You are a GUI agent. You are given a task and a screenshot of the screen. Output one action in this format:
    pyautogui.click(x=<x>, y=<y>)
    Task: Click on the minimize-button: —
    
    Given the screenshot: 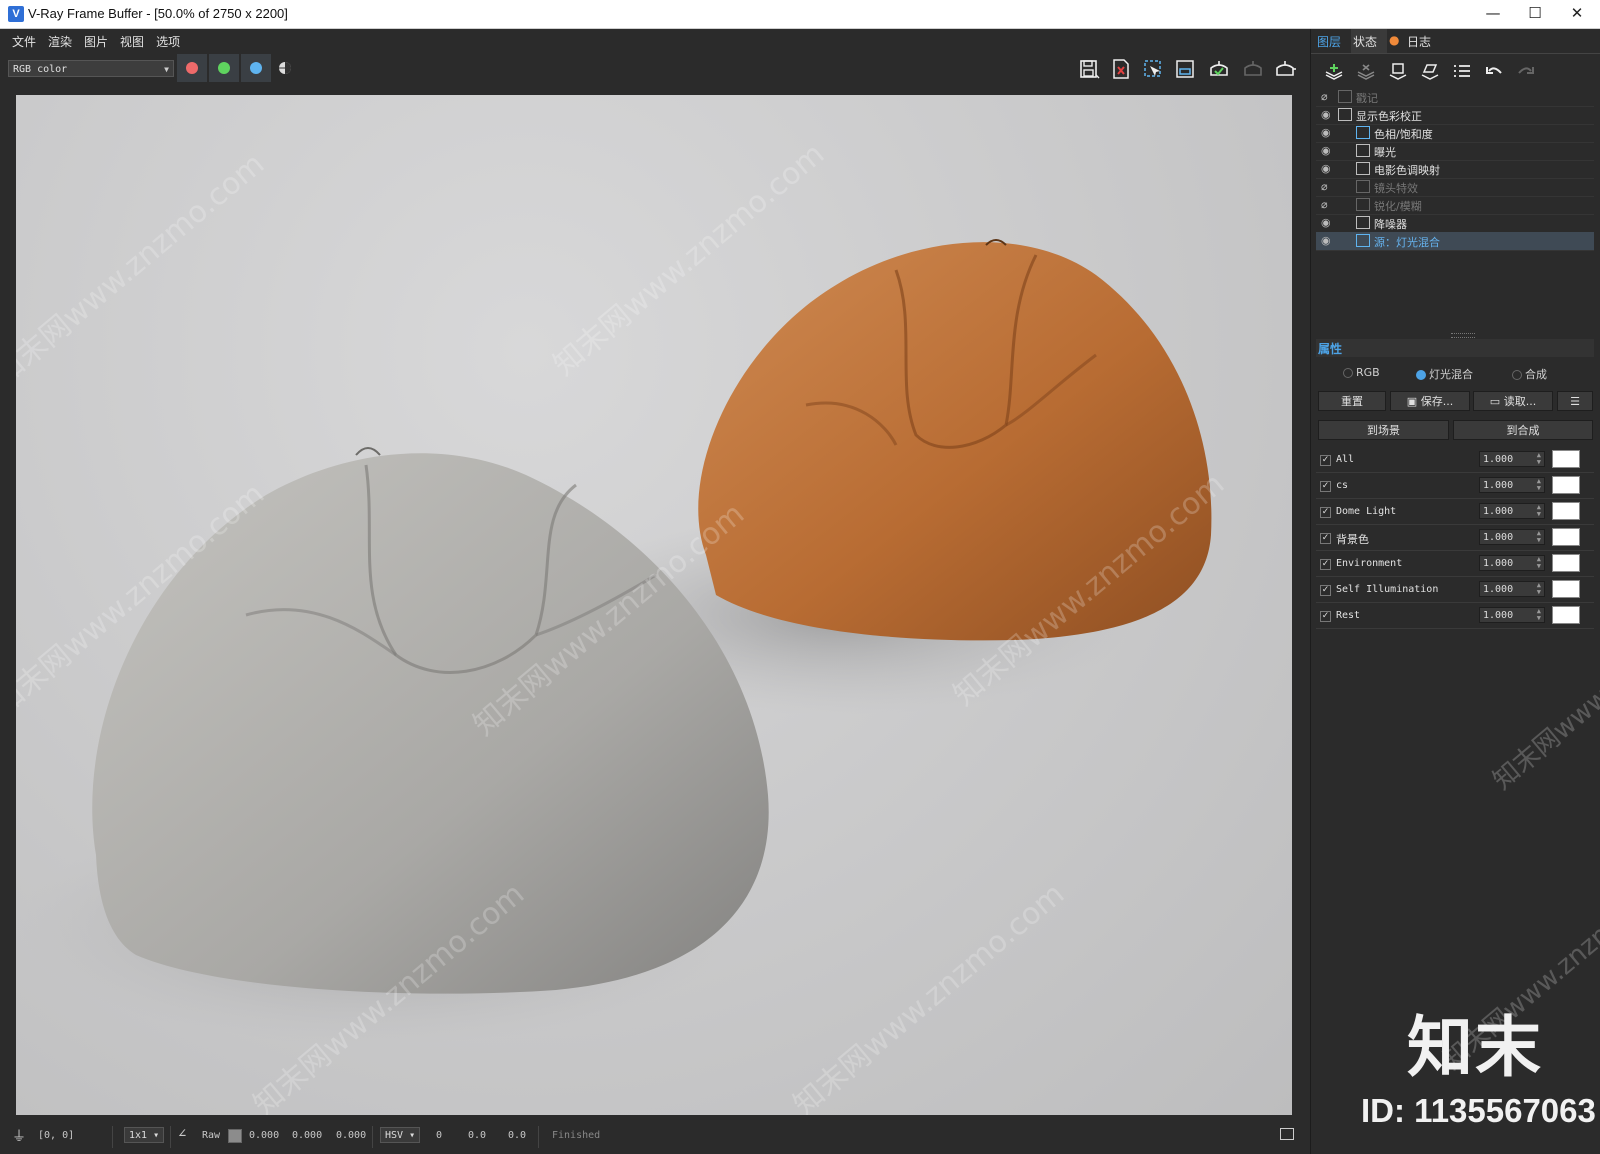 What is the action you would take?
    pyautogui.click(x=1493, y=14)
    